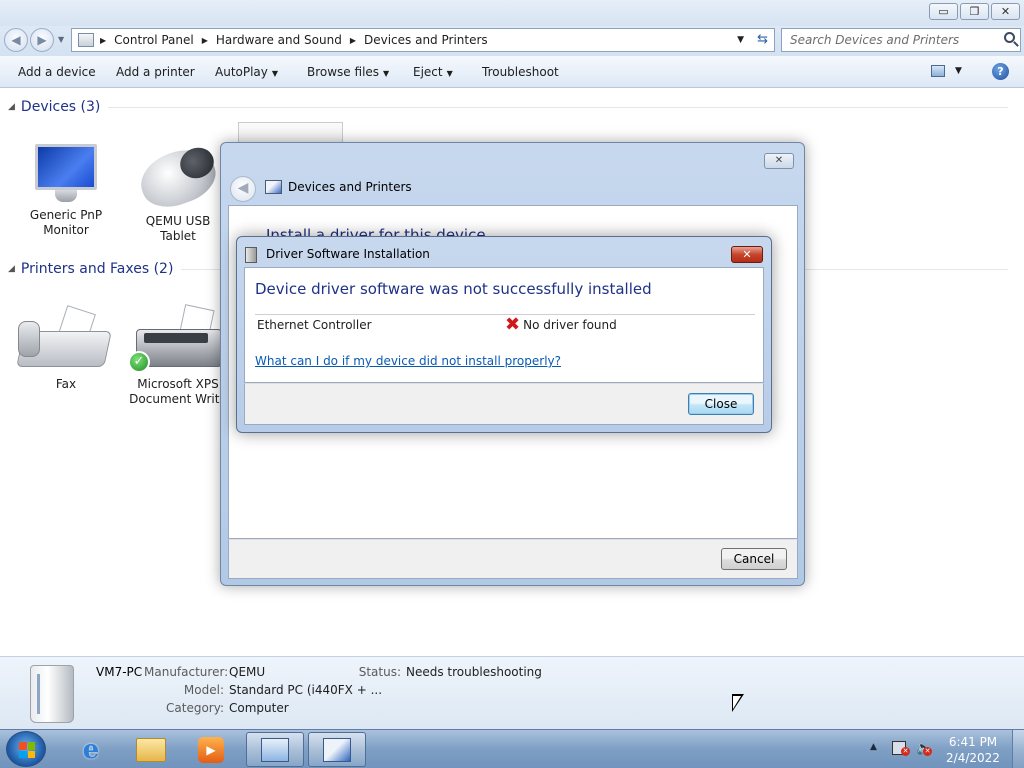  I want to click on group-divider, so click(558, 107).